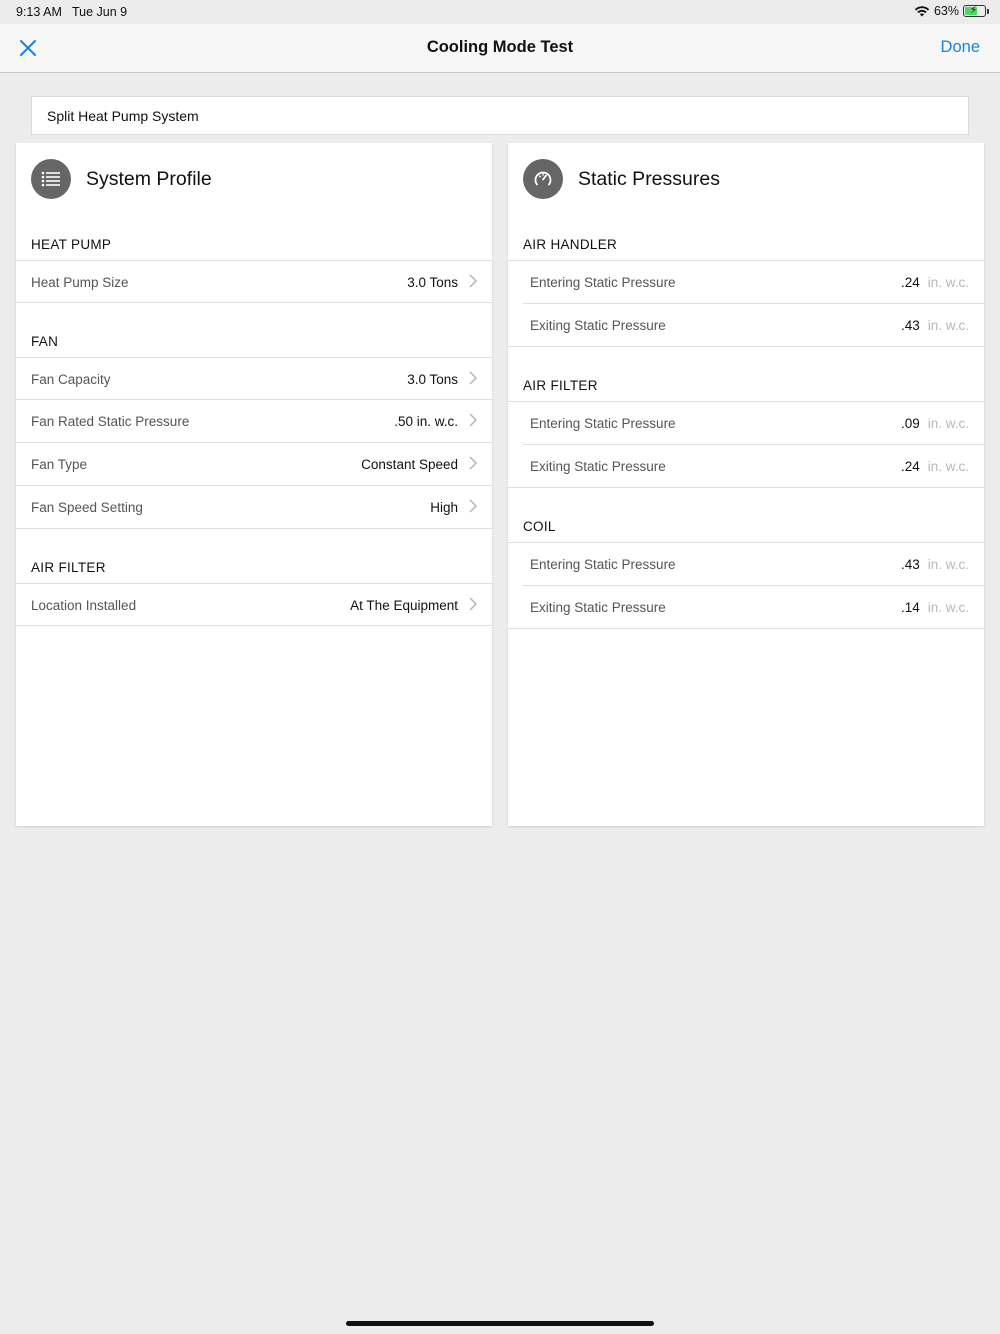 Image resolution: width=1000 pixels, height=1334 pixels. What do you see at coordinates (753, 423) in the screenshot?
I see `row-air-filter-entering: Entering Static Pressure .09 in. w.c.` at bounding box center [753, 423].